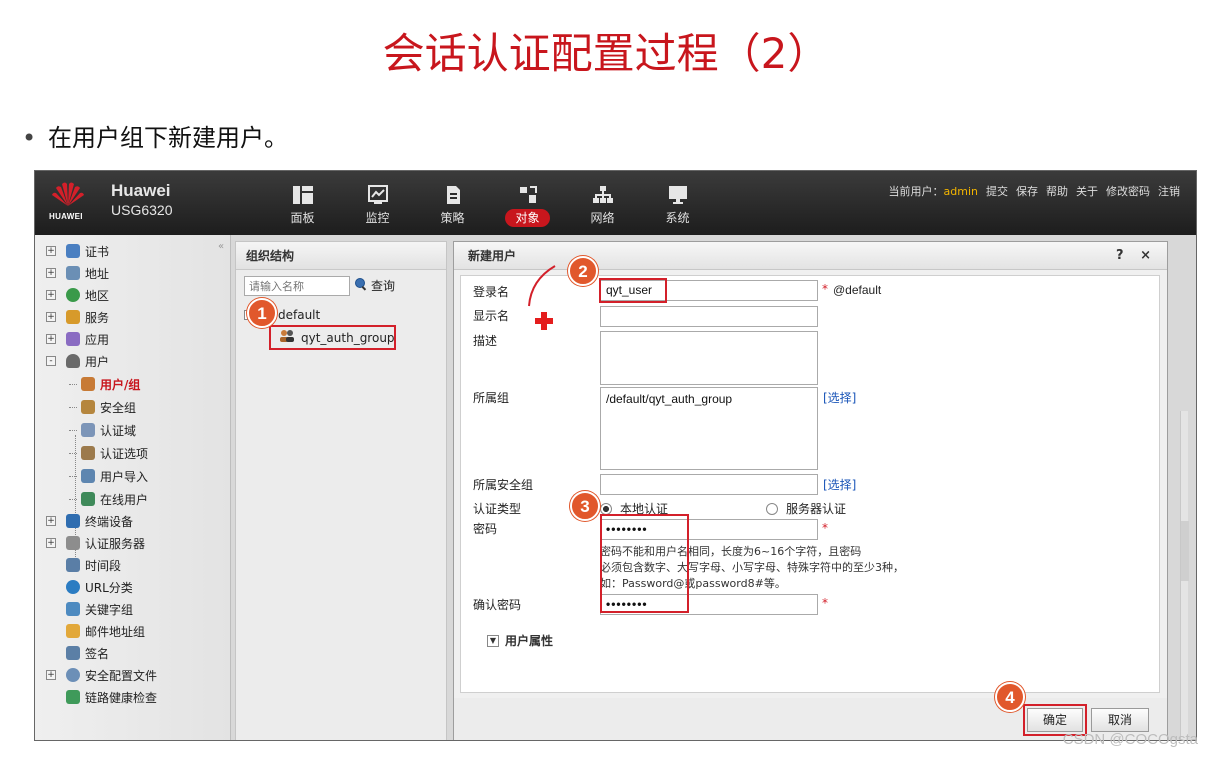 The height and width of the screenshot is (760, 1212). Describe the element at coordinates (709, 484) in the screenshot. I see `security-group-input` at that location.